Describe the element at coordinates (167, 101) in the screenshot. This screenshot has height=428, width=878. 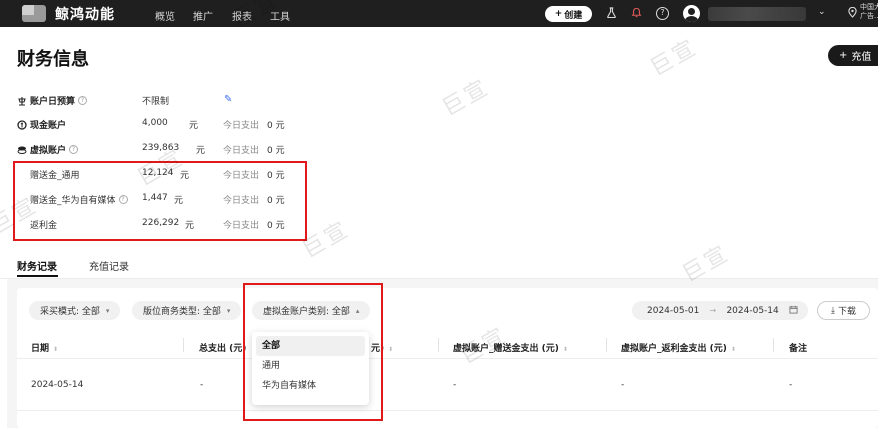
I see `account-row-daily-budget: 账户日预算 ? 不限制` at that location.